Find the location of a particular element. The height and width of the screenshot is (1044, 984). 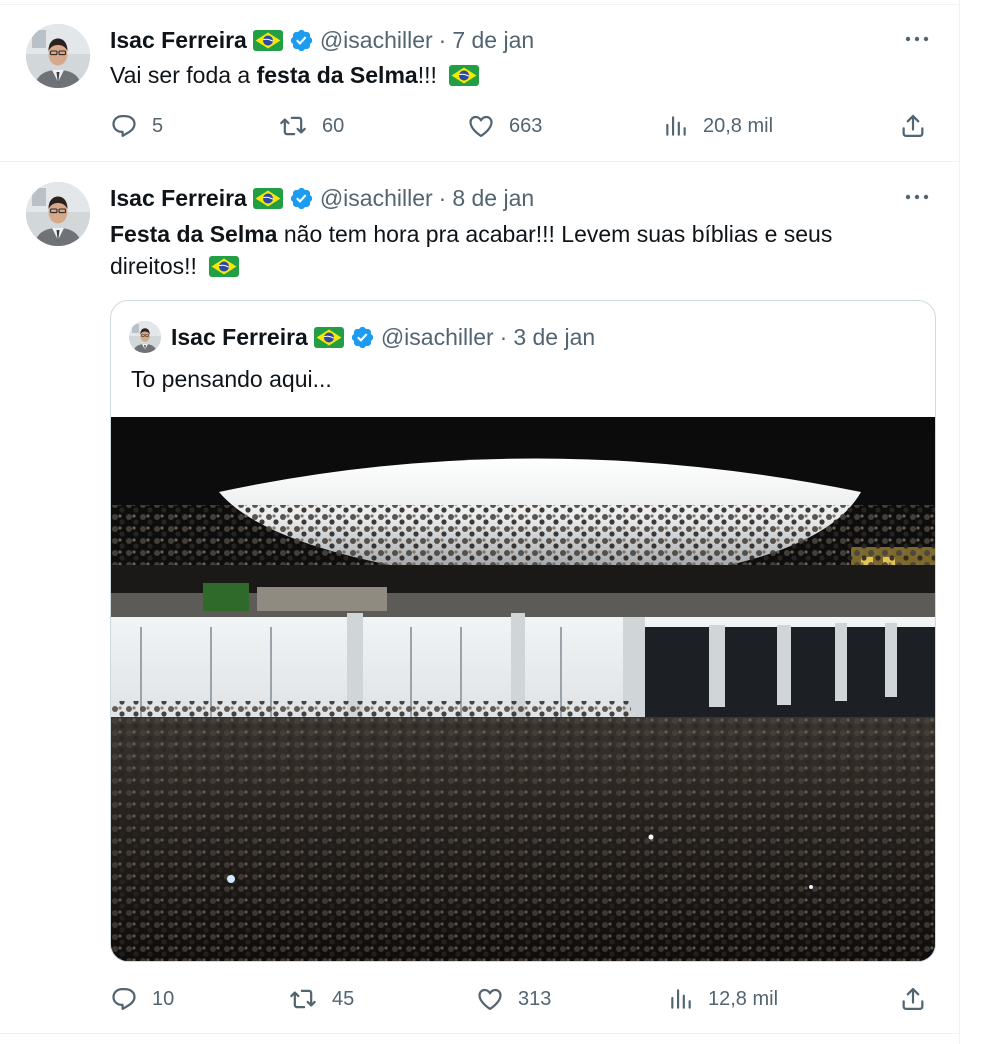

tweet-header: Isac Ferreira @isachiller · 8 de jan is located at coordinates (322, 198).